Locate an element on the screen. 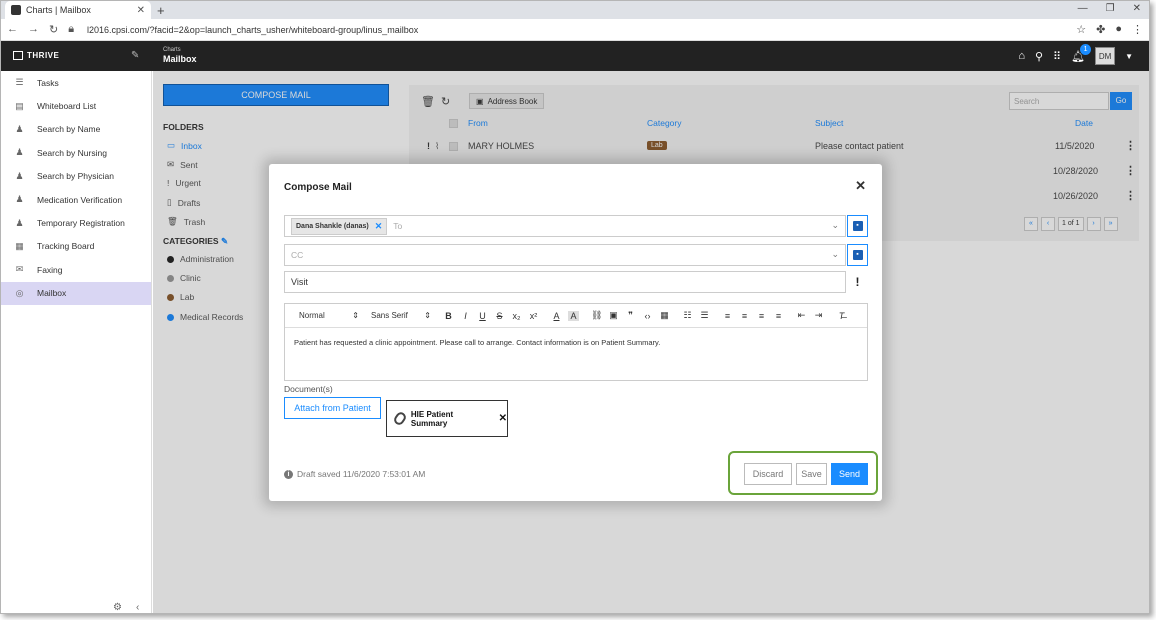 This screenshot has width=1156, height=620. pin-icon: ✎ is located at coordinates (135, 55).